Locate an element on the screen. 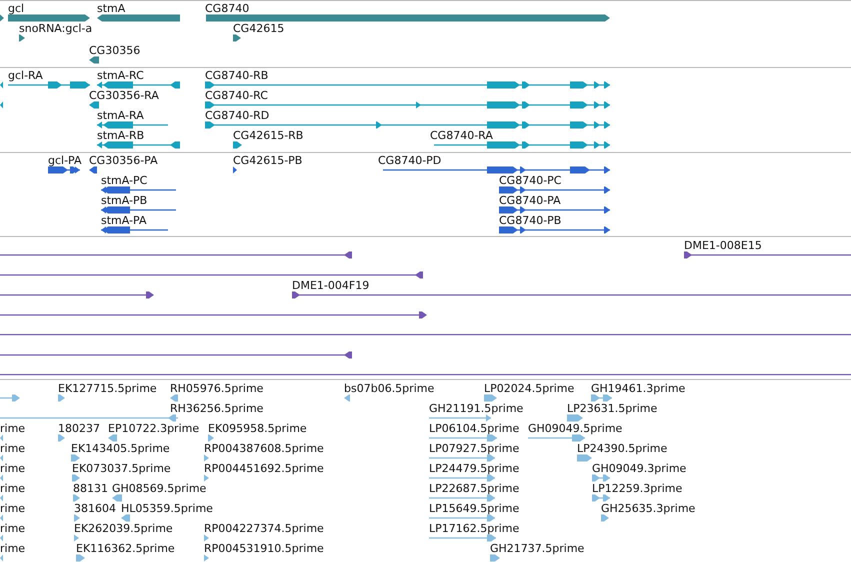 The height and width of the screenshot is (562, 851). feature-label: 381604 is located at coordinates (95, 508).